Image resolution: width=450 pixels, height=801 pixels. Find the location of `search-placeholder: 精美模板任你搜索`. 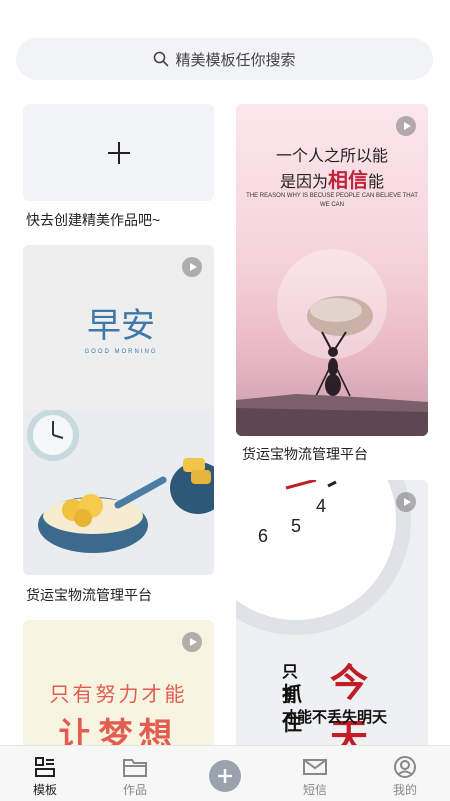

search-placeholder: 精美模板任你搜索 is located at coordinates (235, 60).